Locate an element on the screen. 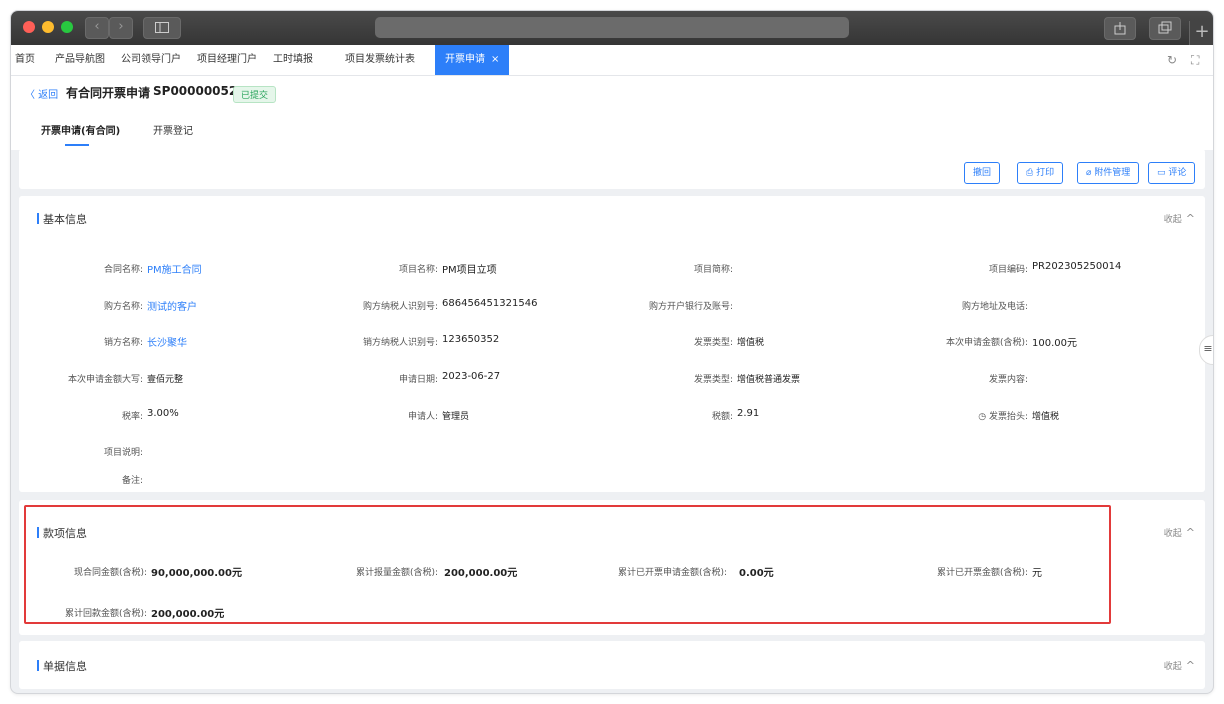 The width and height of the screenshot is (1224, 704). field-value: 123650352 is located at coordinates (471, 339).